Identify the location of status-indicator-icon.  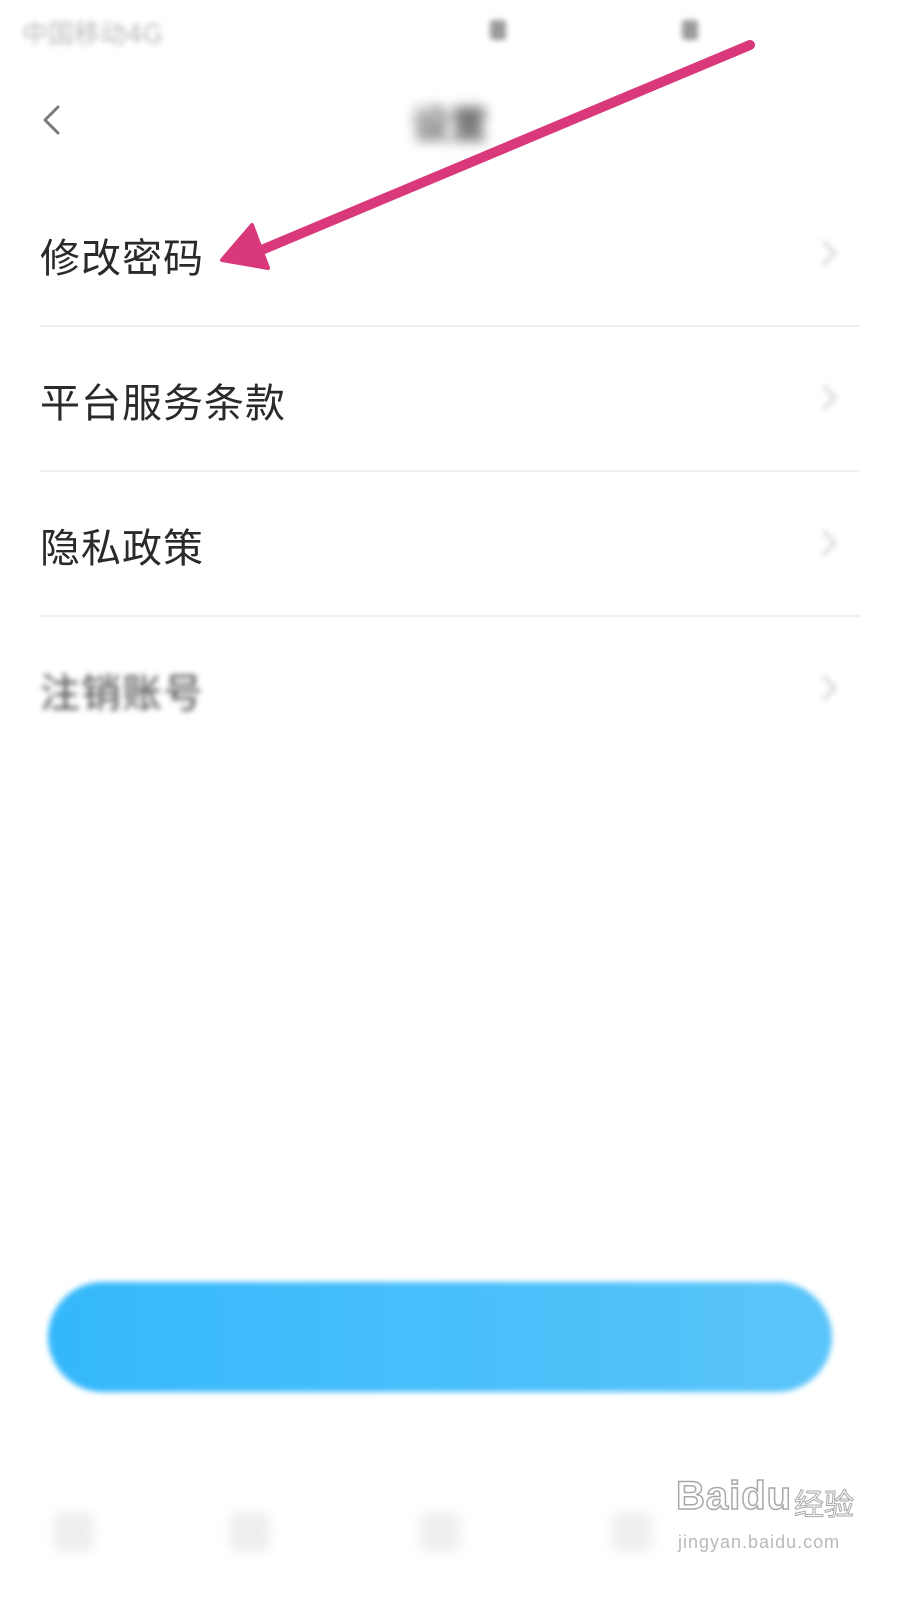
(498, 30).